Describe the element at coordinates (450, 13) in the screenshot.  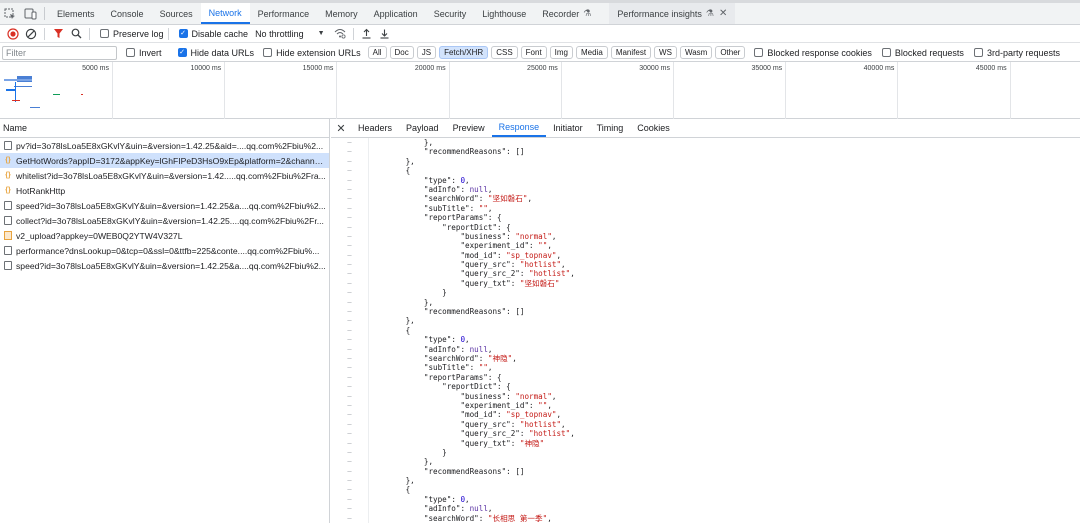
I see `tab-security: Security` at that location.